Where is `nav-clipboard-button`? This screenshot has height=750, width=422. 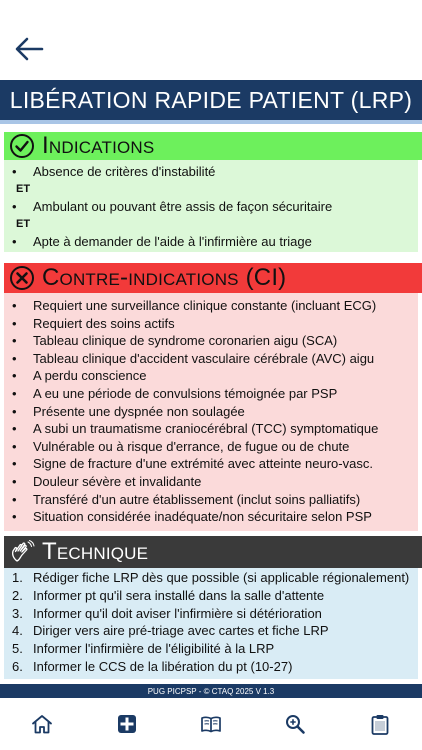 nav-clipboard-button is located at coordinates (380, 724).